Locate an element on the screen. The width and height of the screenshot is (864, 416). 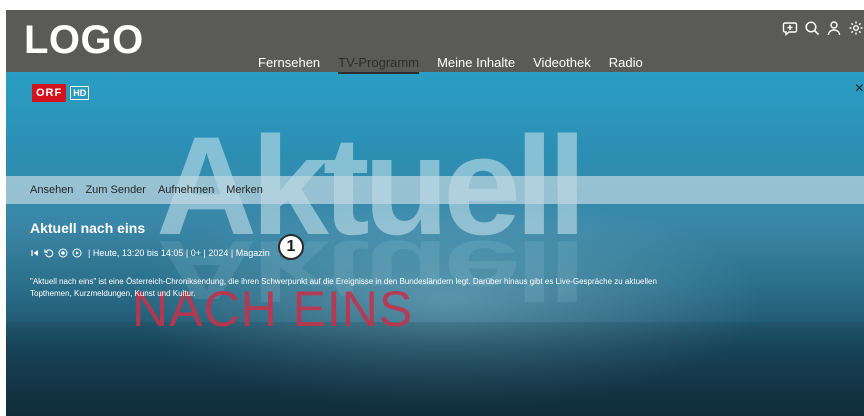
nav-radio: Radio is located at coordinates (626, 64).